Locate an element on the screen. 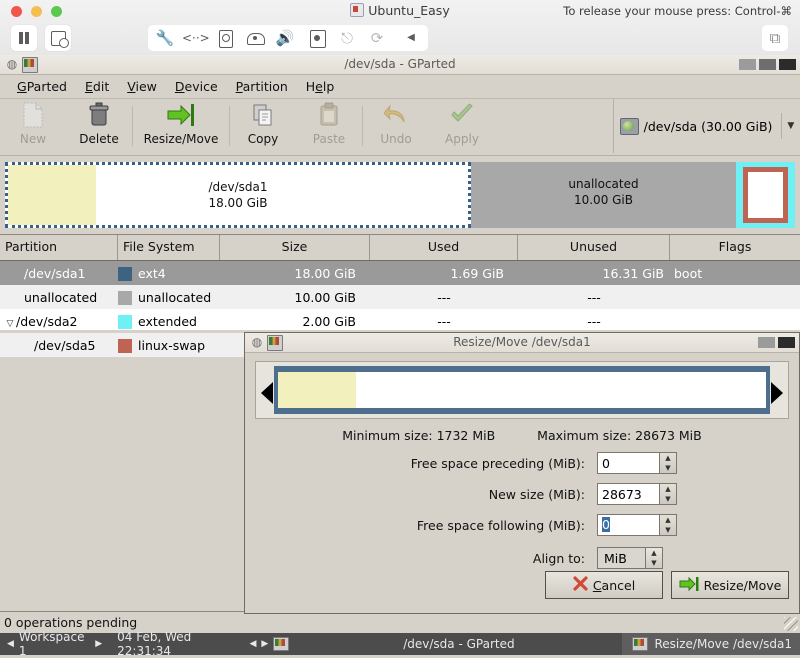 The image size is (800, 658). cell-partition: /dev/sda1 is located at coordinates (59, 273).